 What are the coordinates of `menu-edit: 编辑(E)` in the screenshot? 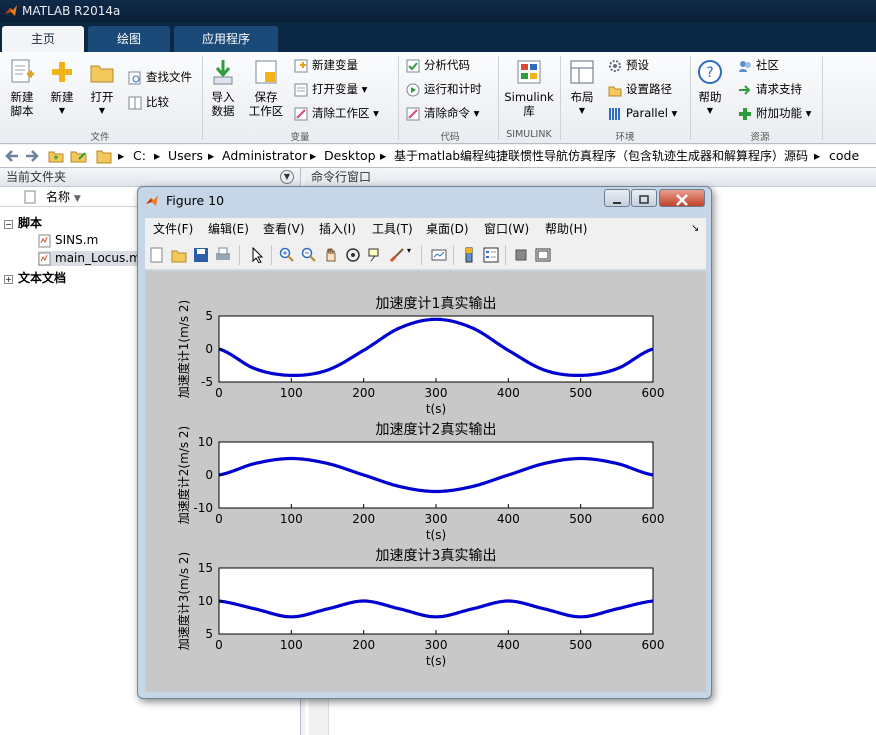 It's located at (228, 229).